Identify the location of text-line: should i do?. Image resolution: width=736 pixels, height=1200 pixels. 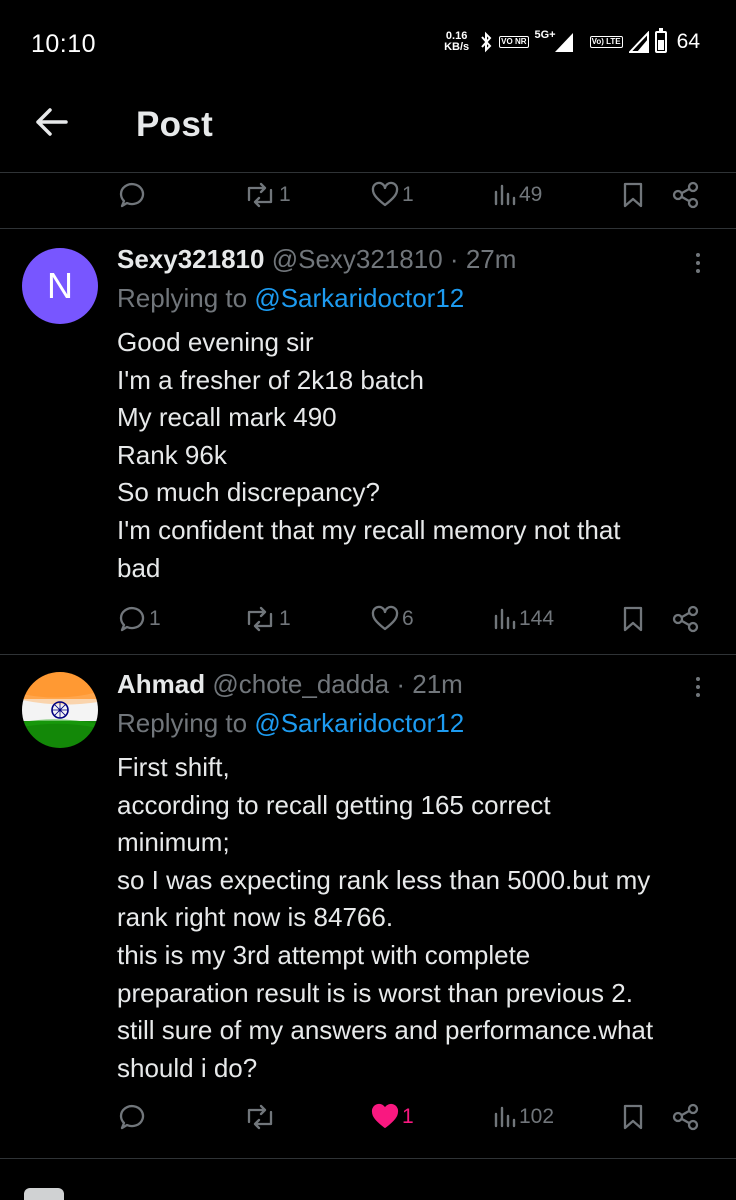
(187, 1067).